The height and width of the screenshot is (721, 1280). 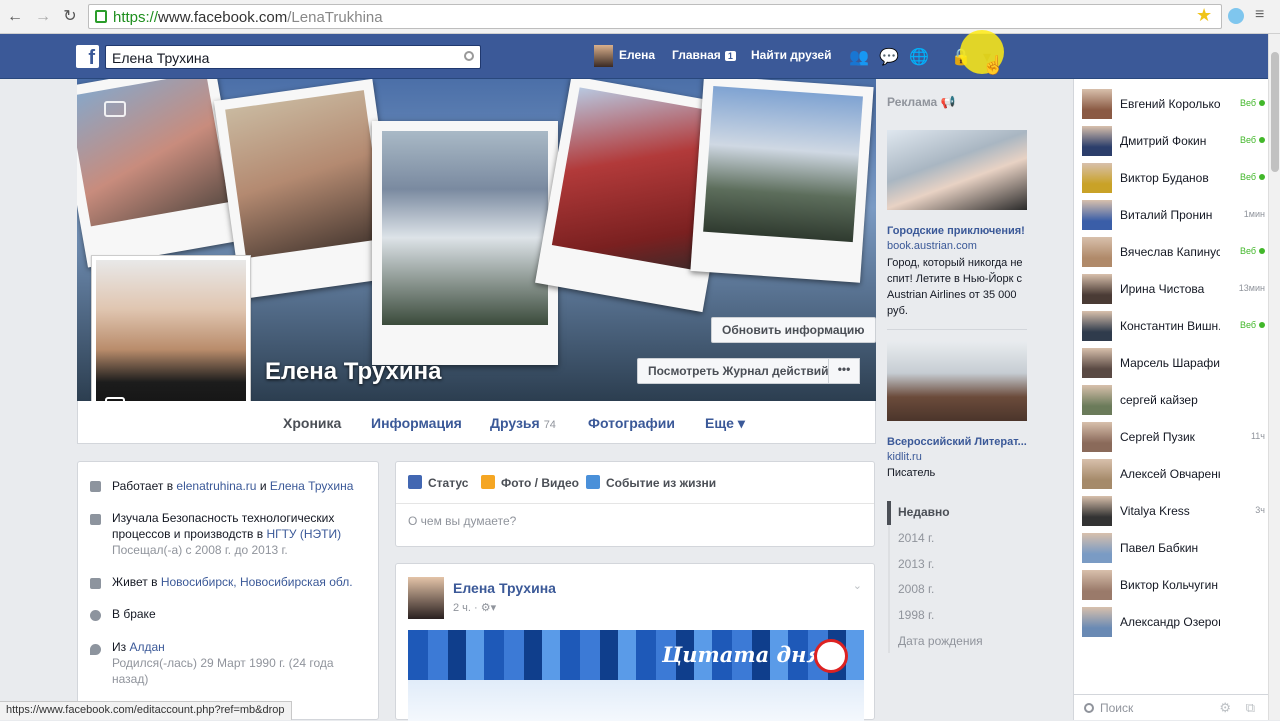 What do you see at coordinates (631, 423) in the screenshot?
I see `tab-photos: Фотографии` at bounding box center [631, 423].